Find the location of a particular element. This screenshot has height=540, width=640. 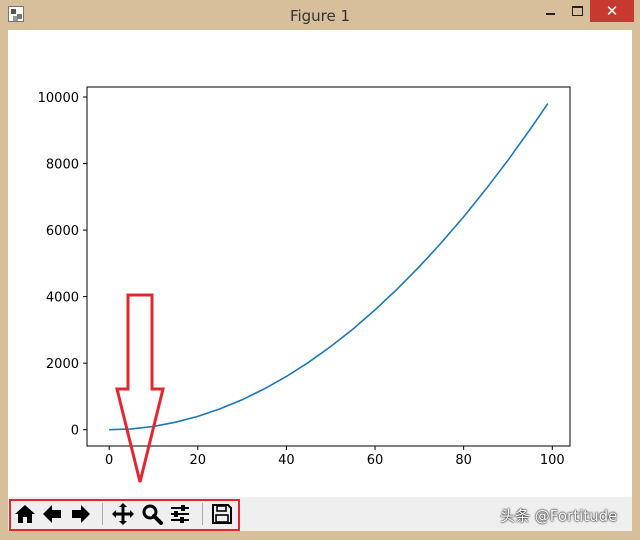

close-icon: ✕ is located at coordinates (612, 11).